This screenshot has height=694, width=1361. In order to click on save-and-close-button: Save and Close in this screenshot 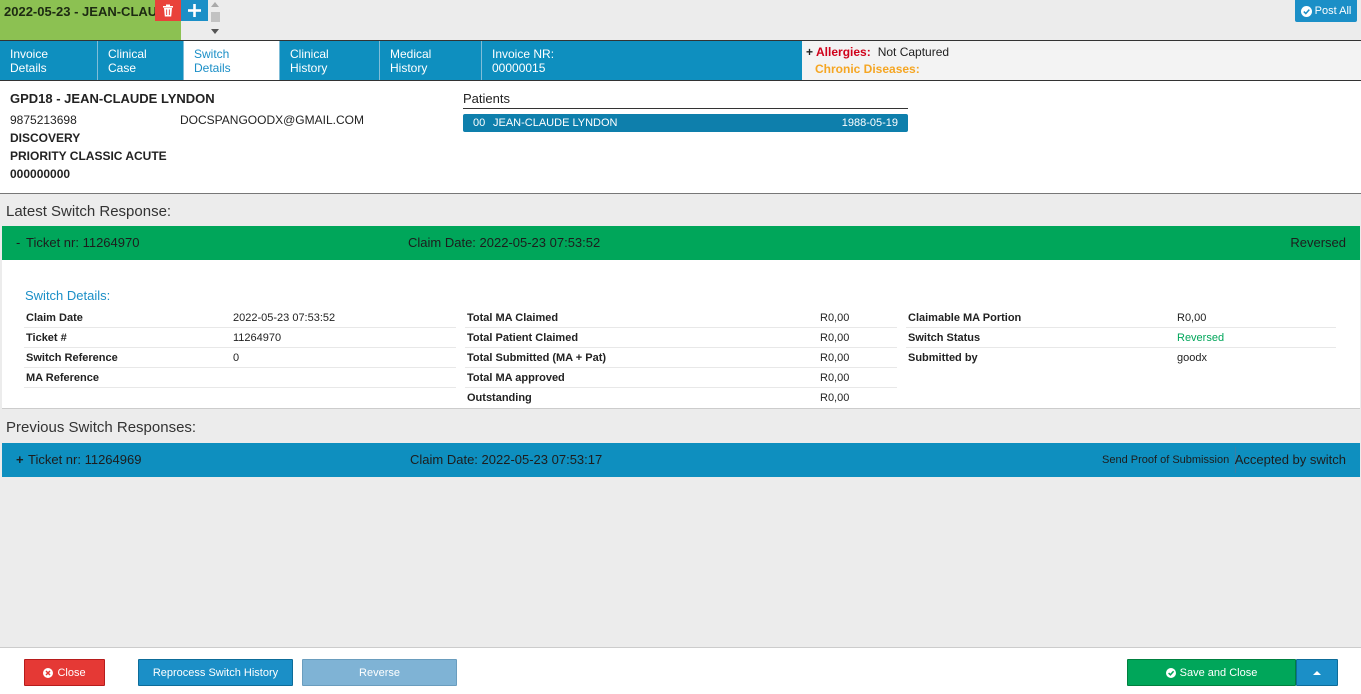, I will do `click(1211, 672)`.